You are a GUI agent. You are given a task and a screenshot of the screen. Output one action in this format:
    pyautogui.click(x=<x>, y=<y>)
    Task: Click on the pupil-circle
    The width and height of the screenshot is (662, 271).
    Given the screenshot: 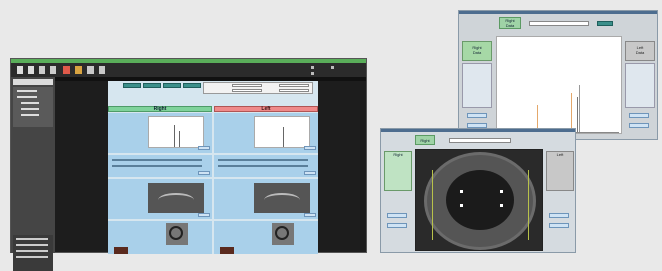 What is the action you would take?
    pyautogui.click(x=480, y=200)
    